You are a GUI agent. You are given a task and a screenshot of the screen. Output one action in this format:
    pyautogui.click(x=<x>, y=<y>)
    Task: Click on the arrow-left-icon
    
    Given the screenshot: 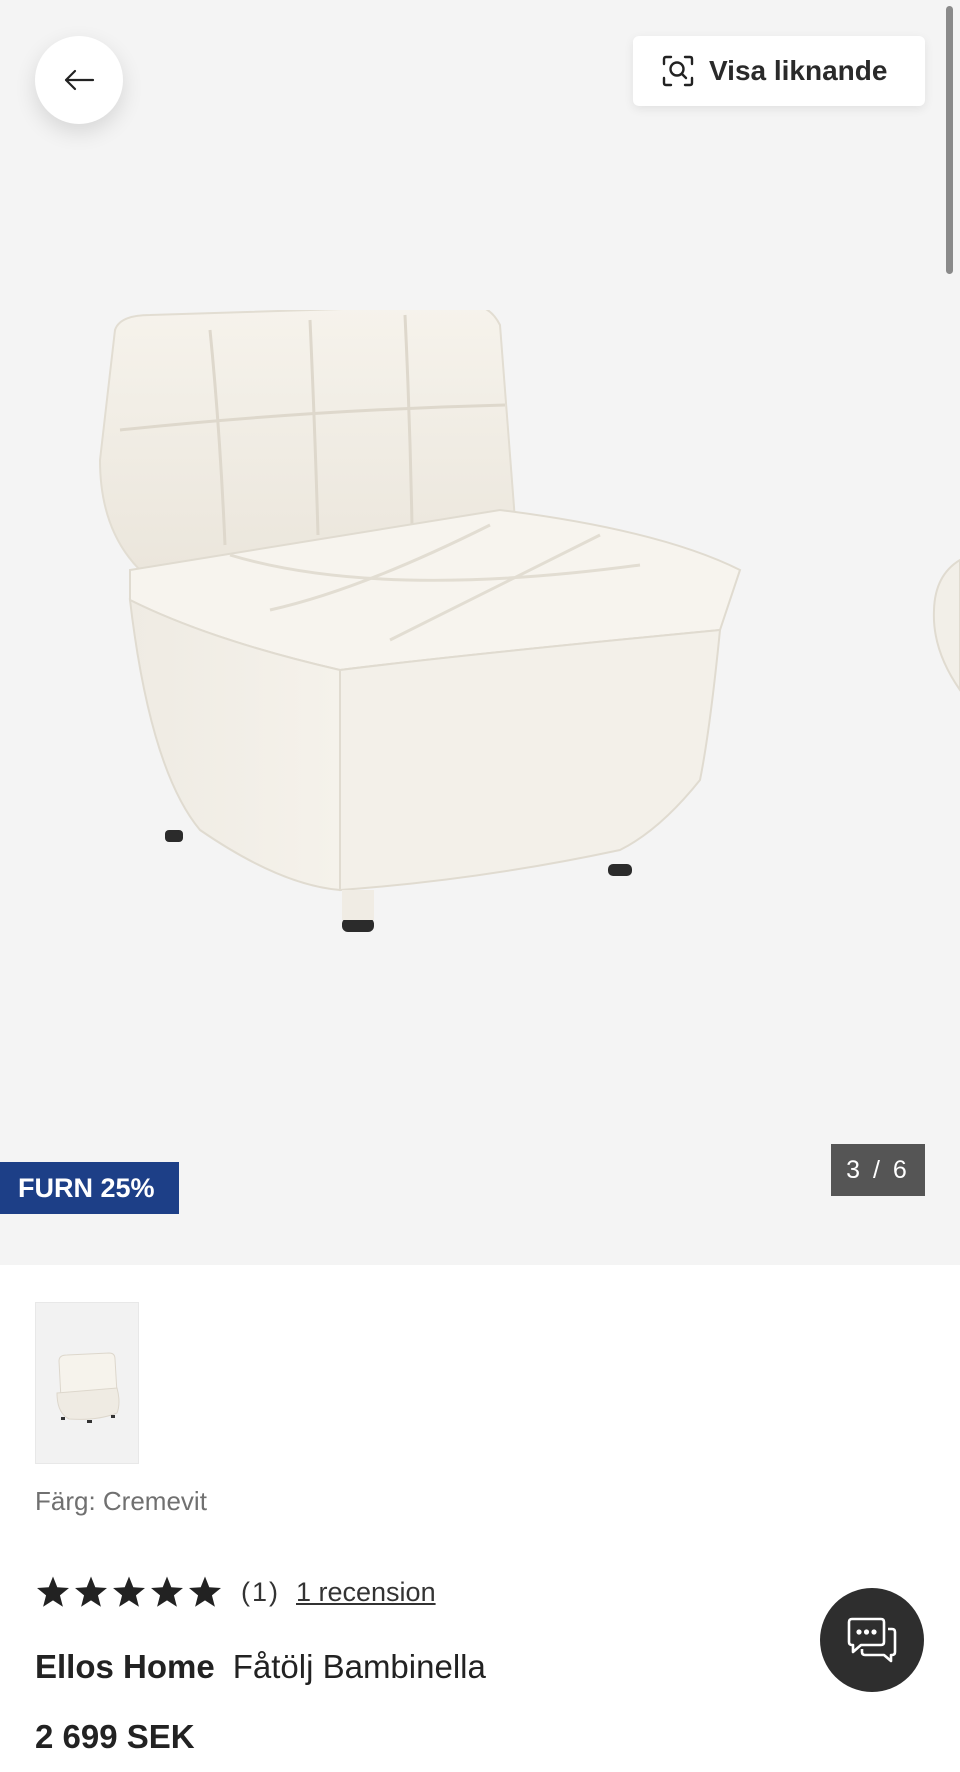 What is the action you would take?
    pyautogui.click(x=79, y=80)
    